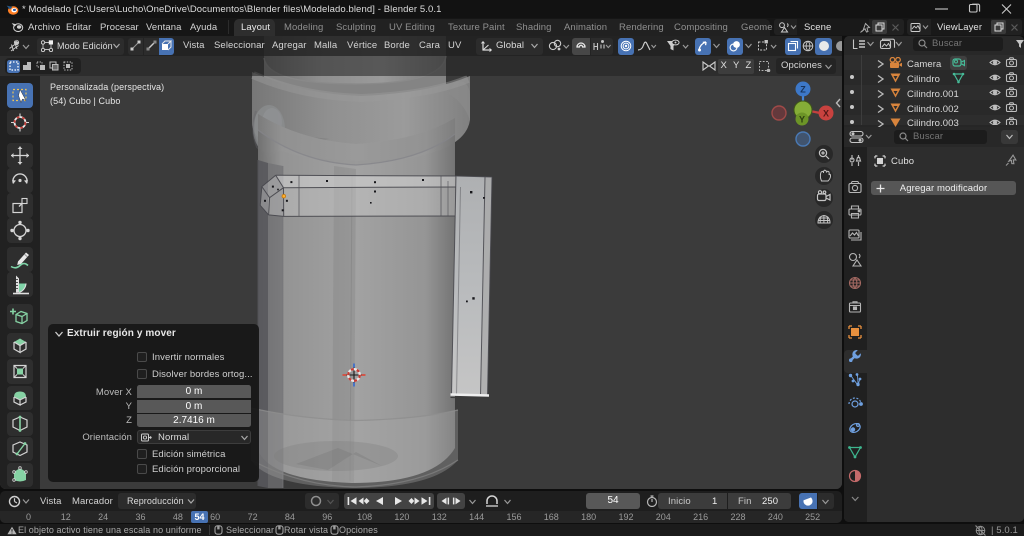 This screenshot has width=1024, height=536. I want to click on svg-text: Y, so click(802, 120).